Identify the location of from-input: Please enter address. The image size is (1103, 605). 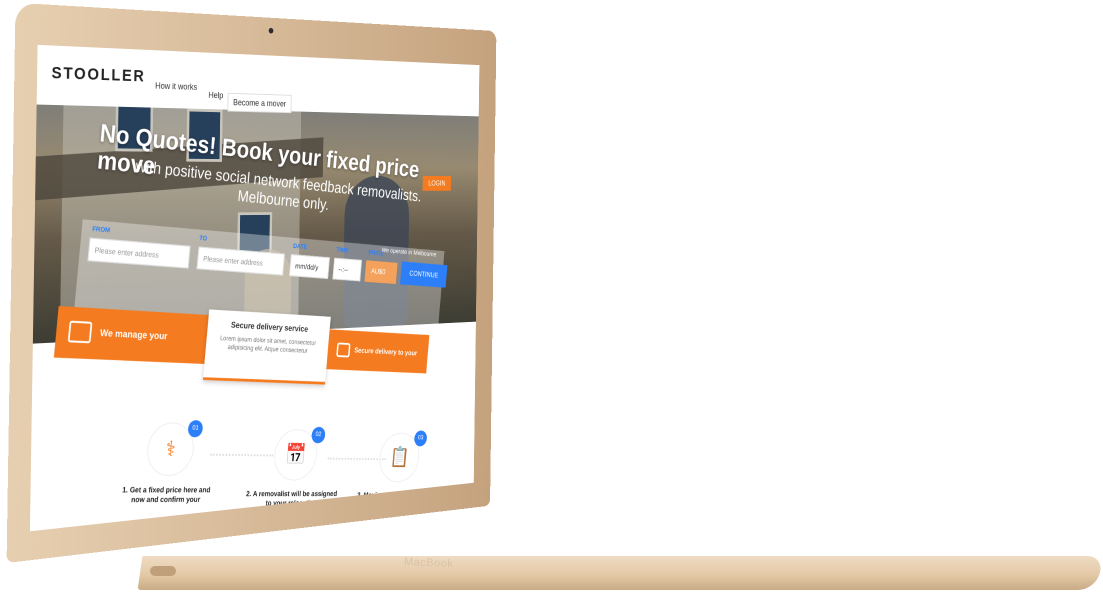
(139, 253).